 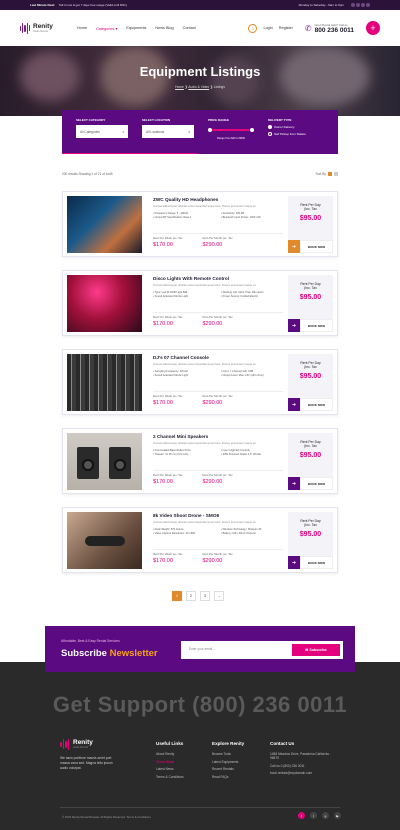 I want to click on footer-link-browse: Browse Tools, so click(x=228, y=754).